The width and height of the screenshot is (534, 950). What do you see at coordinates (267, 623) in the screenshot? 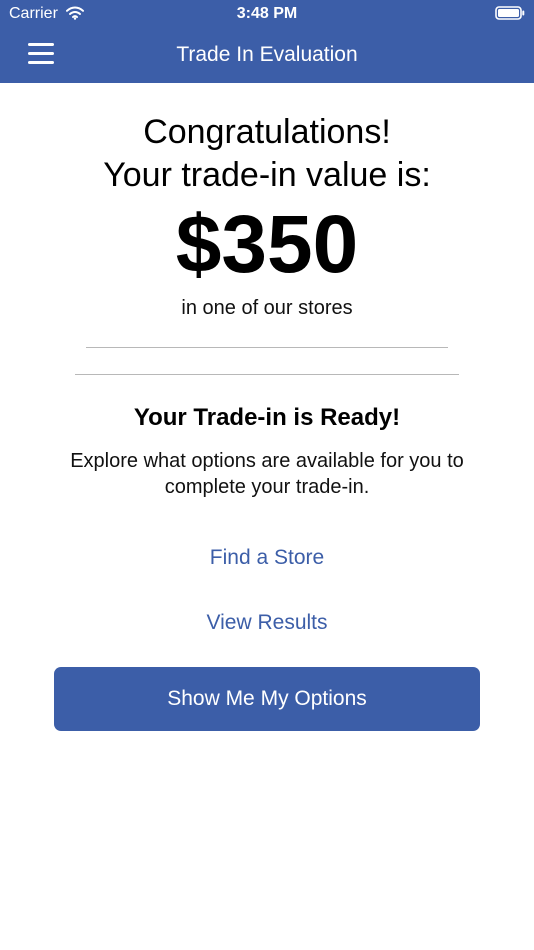
I see `view-results-link: View Results` at bounding box center [267, 623].